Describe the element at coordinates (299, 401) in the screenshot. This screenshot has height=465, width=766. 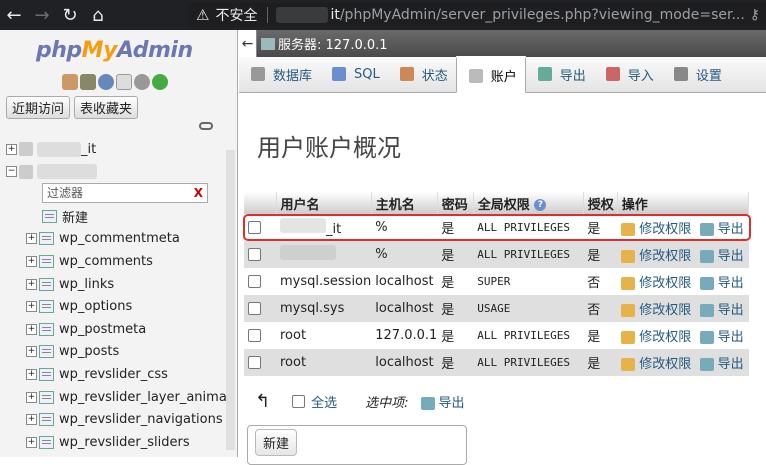
I see `select-all-checkbox` at that location.